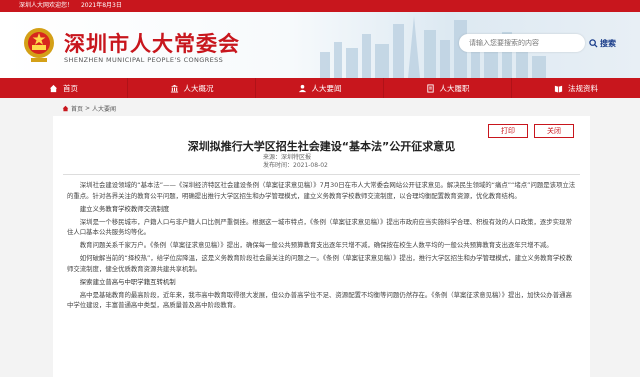 The width and height of the screenshot is (640, 377). Describe the element at coordinates (558, 89) in the screenshot. I see `book-icon` at that location.